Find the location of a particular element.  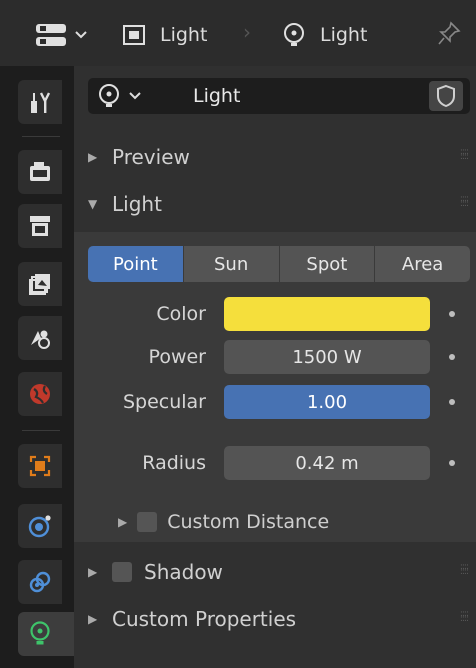

custom-distance-checkbox is located at coordinates (147, 522).